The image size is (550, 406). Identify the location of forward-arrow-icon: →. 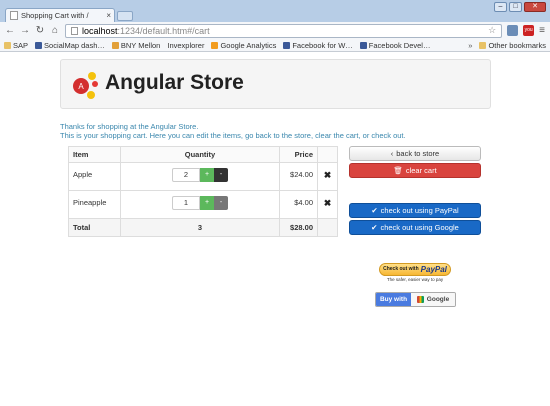
(25, 30).